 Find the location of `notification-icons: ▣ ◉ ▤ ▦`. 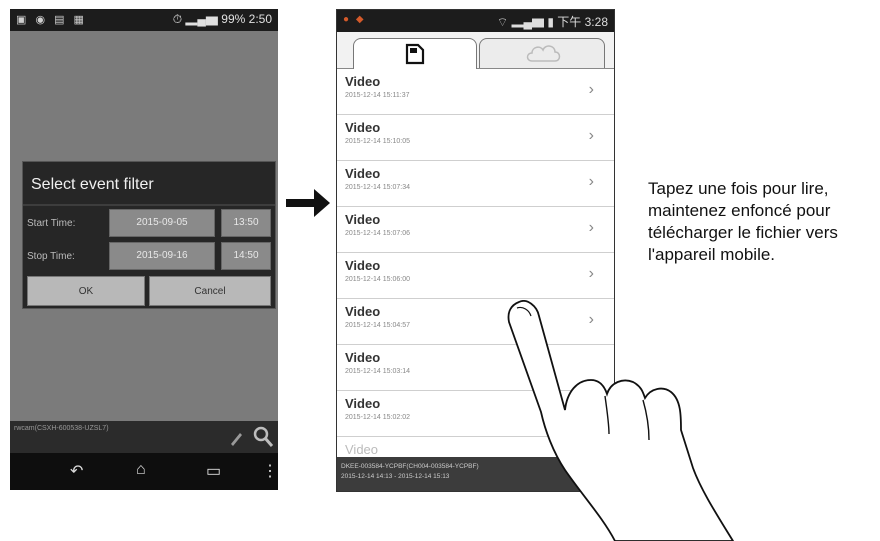

notification-icons: ▣ ◉ ▤ ▦ is located at coordinates (51, 20).